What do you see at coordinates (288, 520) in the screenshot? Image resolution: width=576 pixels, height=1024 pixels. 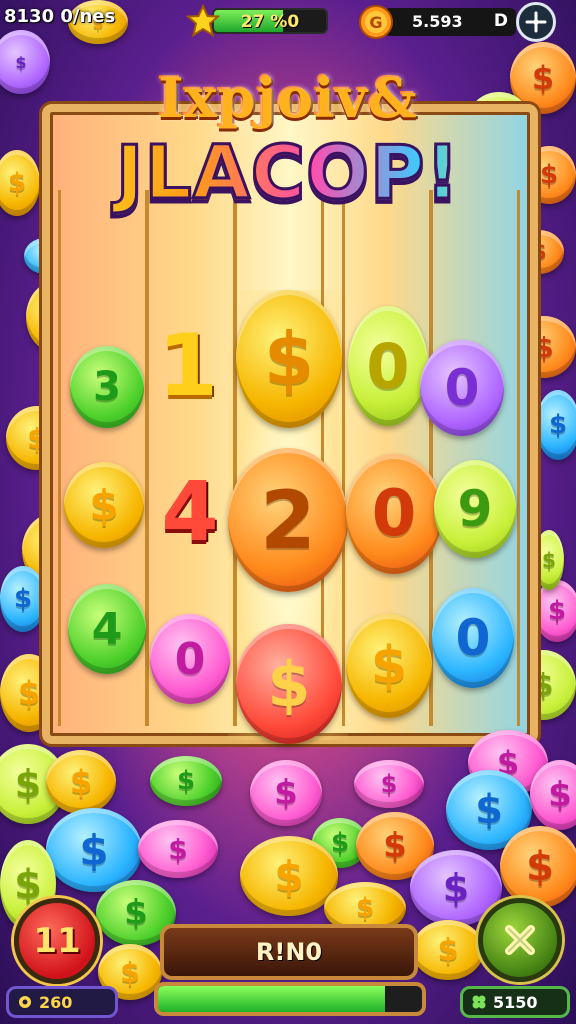 I see `reel-symbol: 2` at bounding box center [288, 520].